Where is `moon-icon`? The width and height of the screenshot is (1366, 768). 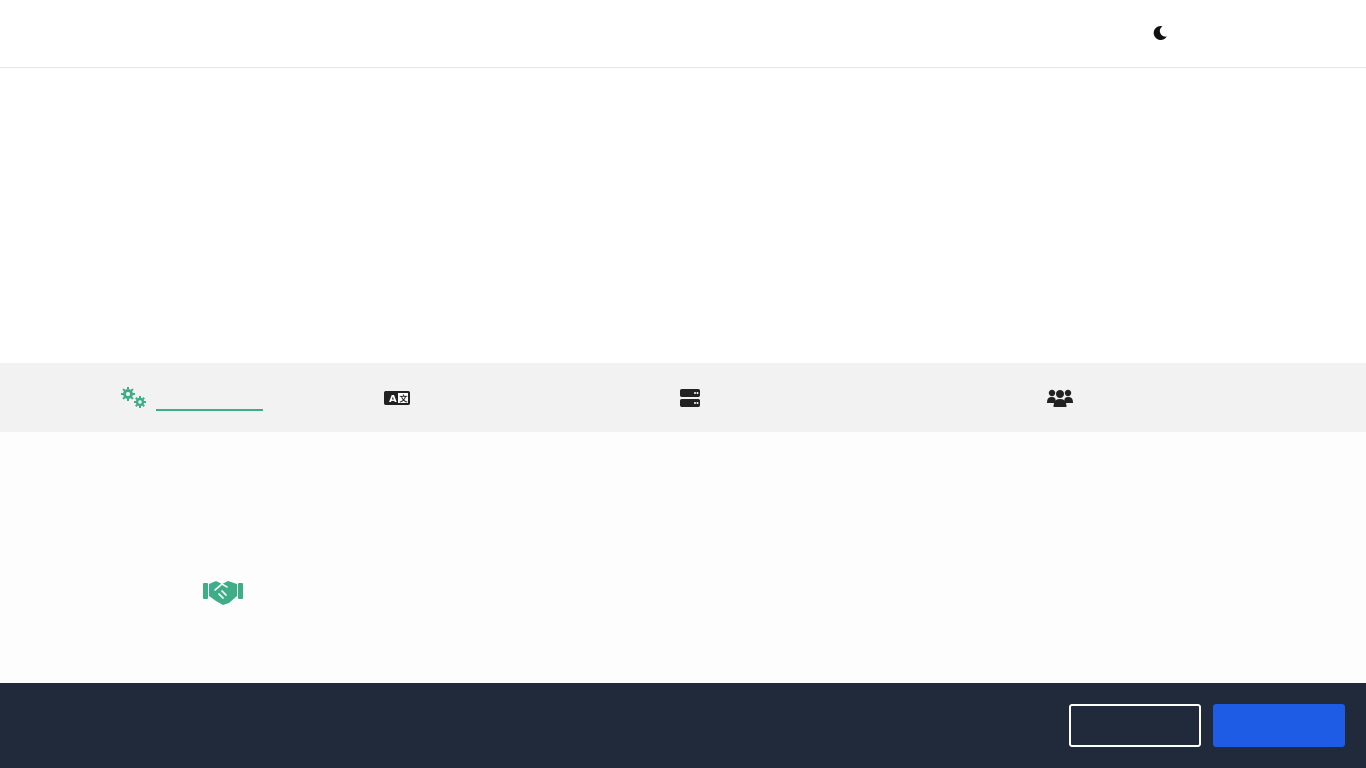
moon-icon is located at coordinates (1160, 32).